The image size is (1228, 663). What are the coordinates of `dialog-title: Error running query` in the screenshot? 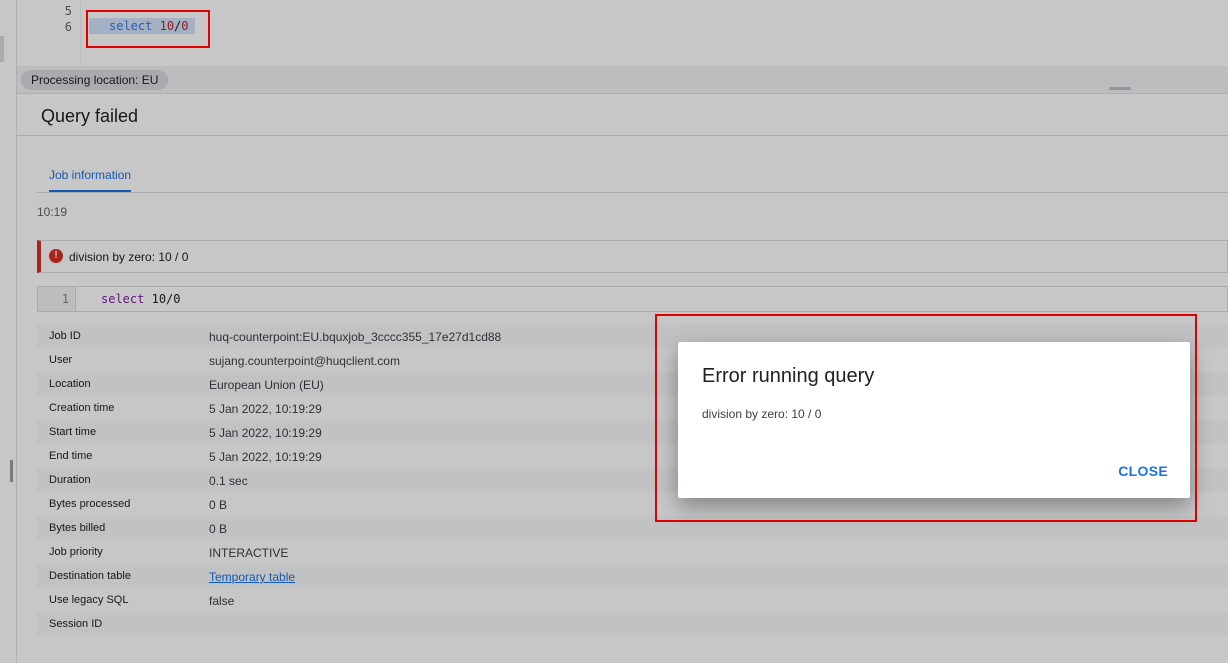 It's located at (788, 376).